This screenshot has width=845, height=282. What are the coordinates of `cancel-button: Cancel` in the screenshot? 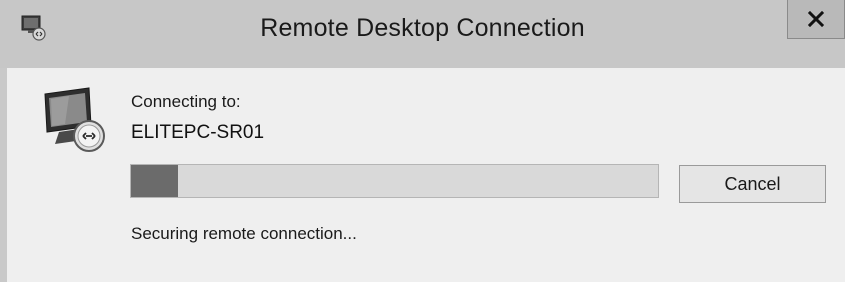 It's located at (752, 184).